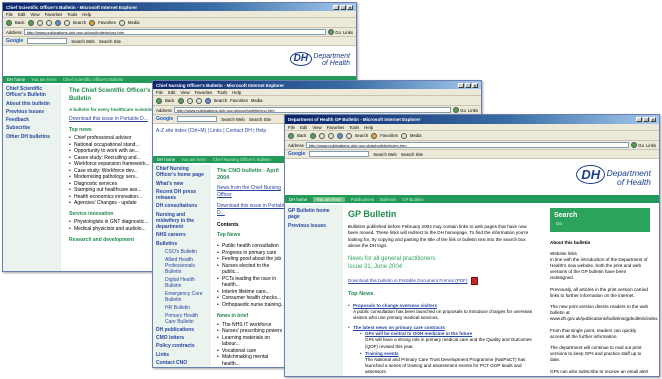 This screenshot has width=662, height=379. I want to click on nav-current: Chief Scientific Officer's Bulletin, so click(93, 79).